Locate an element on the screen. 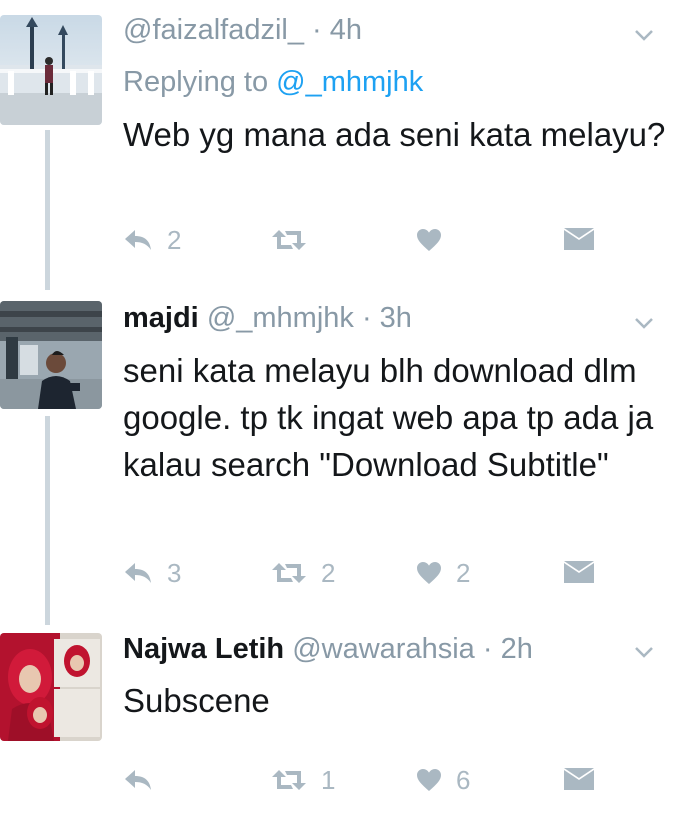 This screenshot has height=816, width=675. like-button: 6 is located at coordinates (443, 780).